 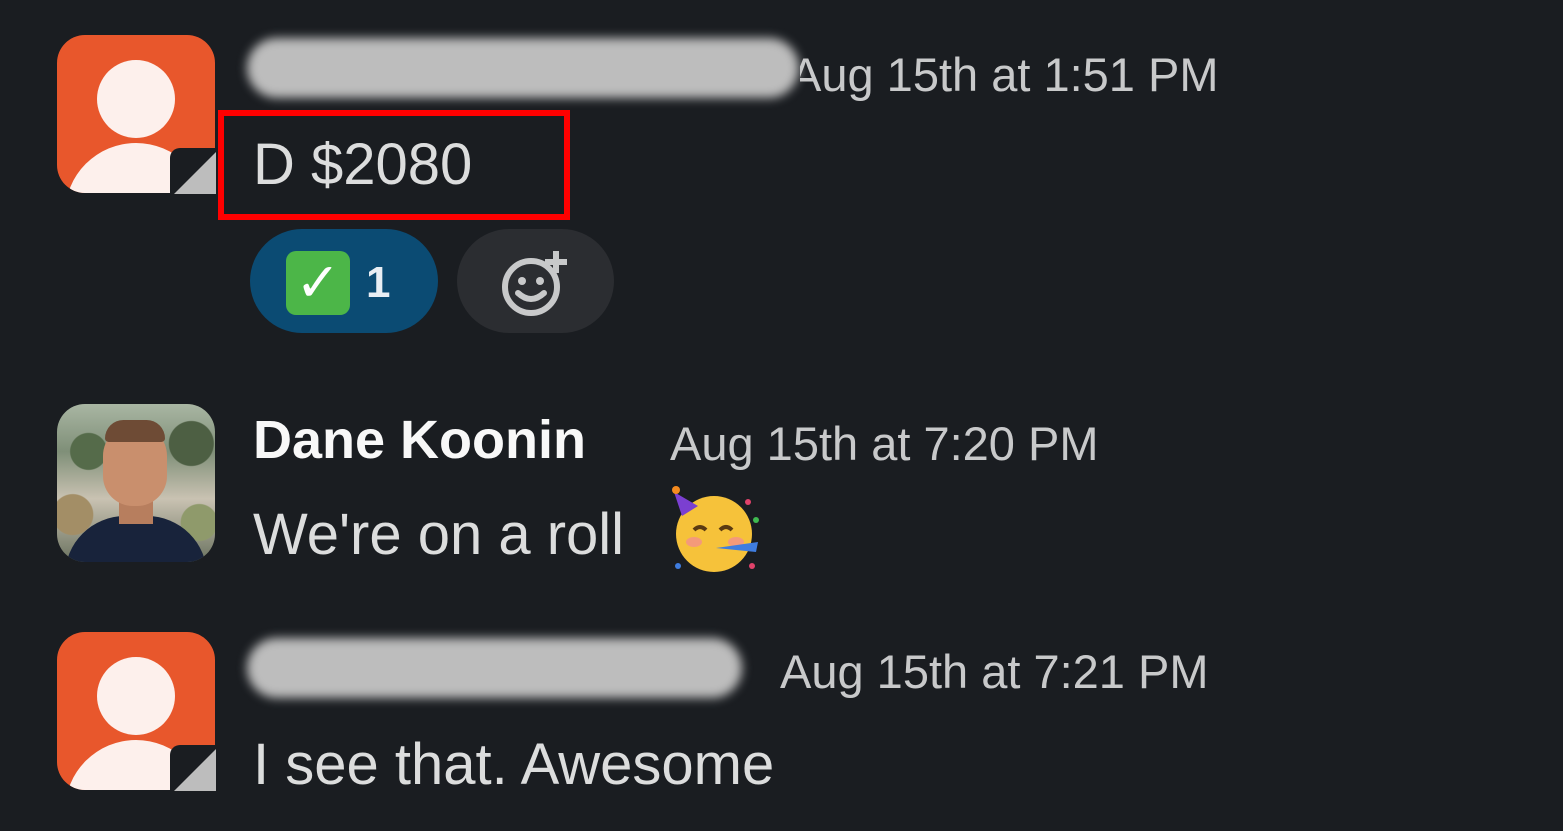 I want to click on message-timestamp: Aug 15th at 7:20 PM, so click(x=884, y=444).